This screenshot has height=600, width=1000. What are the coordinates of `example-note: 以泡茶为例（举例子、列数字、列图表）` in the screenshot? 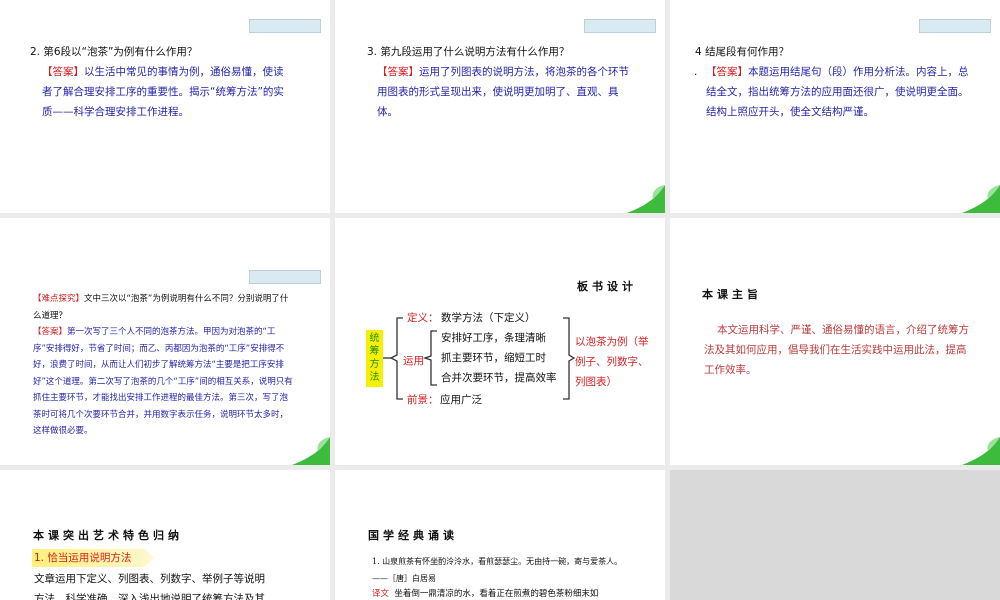 It's located at (612, 362).